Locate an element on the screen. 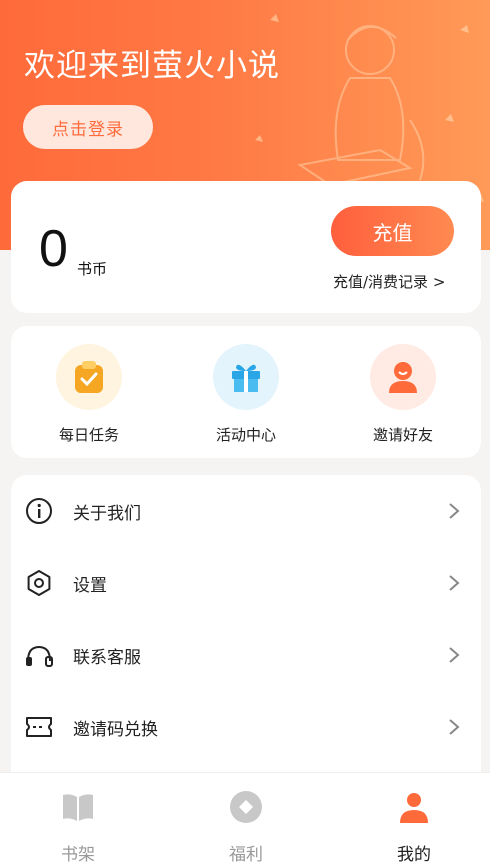  recharge-button: 充值 is located at coordinates (392, 231).